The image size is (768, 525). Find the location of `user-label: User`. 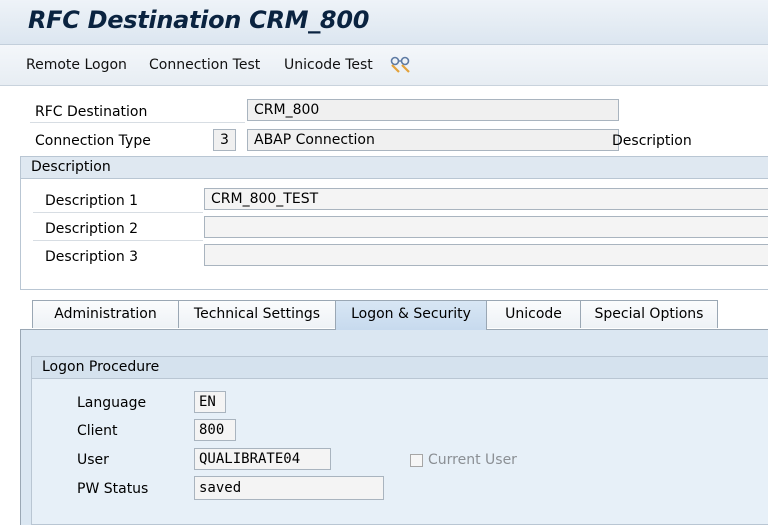

user-label: User is located at coordinates (93, 460).